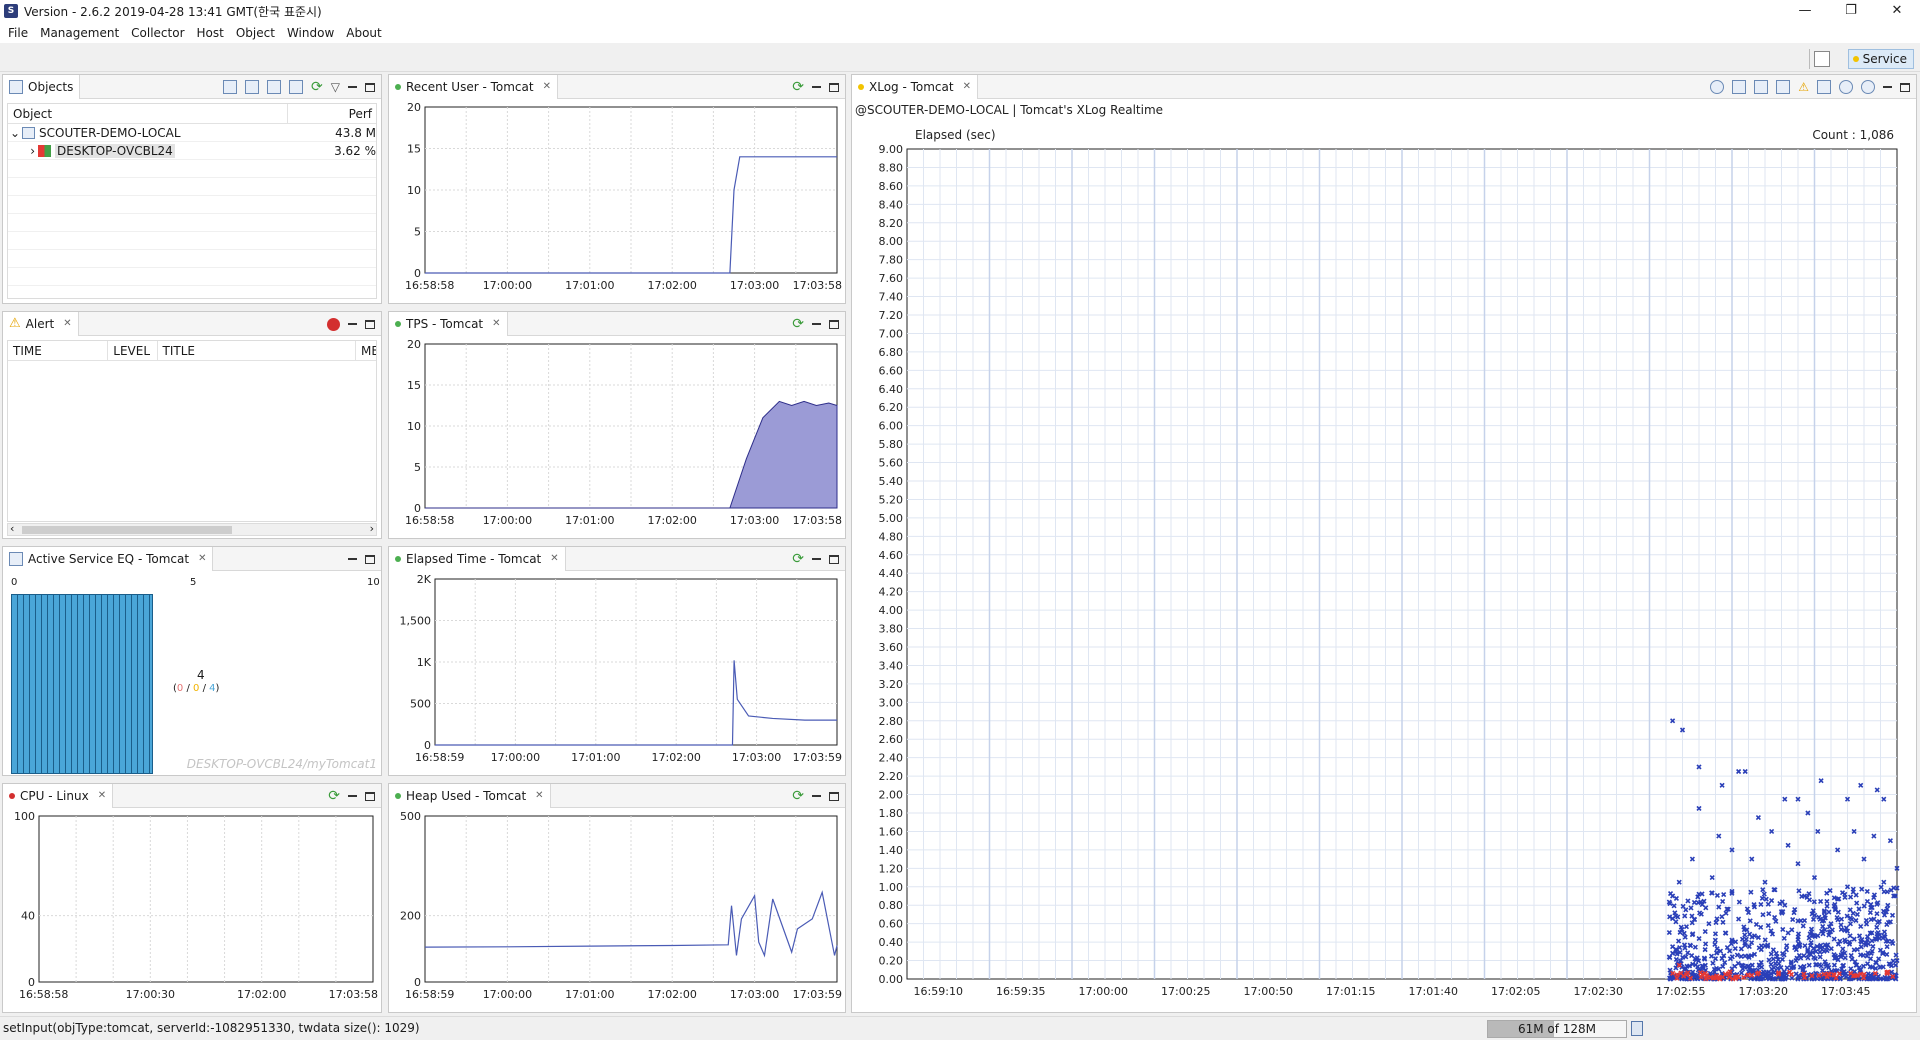 The image size is (1920, 1040). I want to click on menu-management: Management, so click(79, 33).